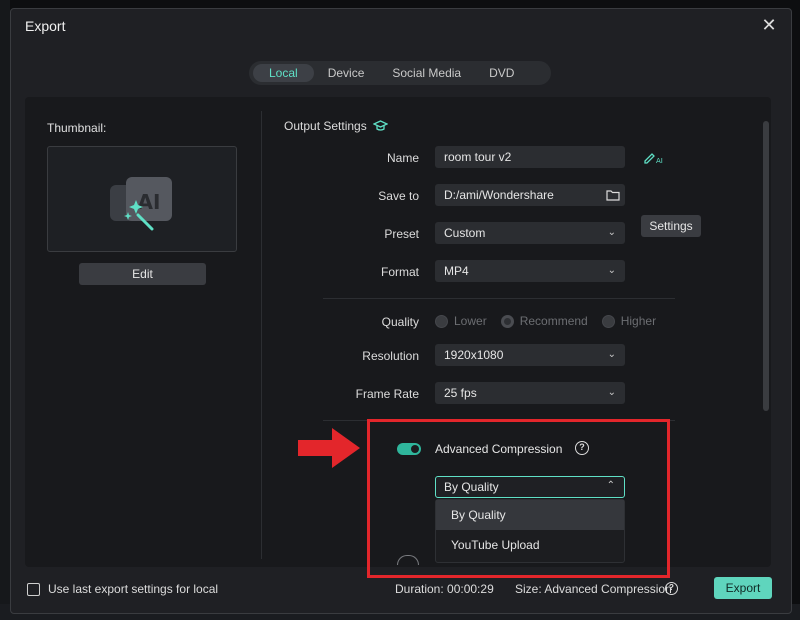  I want to click on quality-lower-label: Lower, so click(470, 321).